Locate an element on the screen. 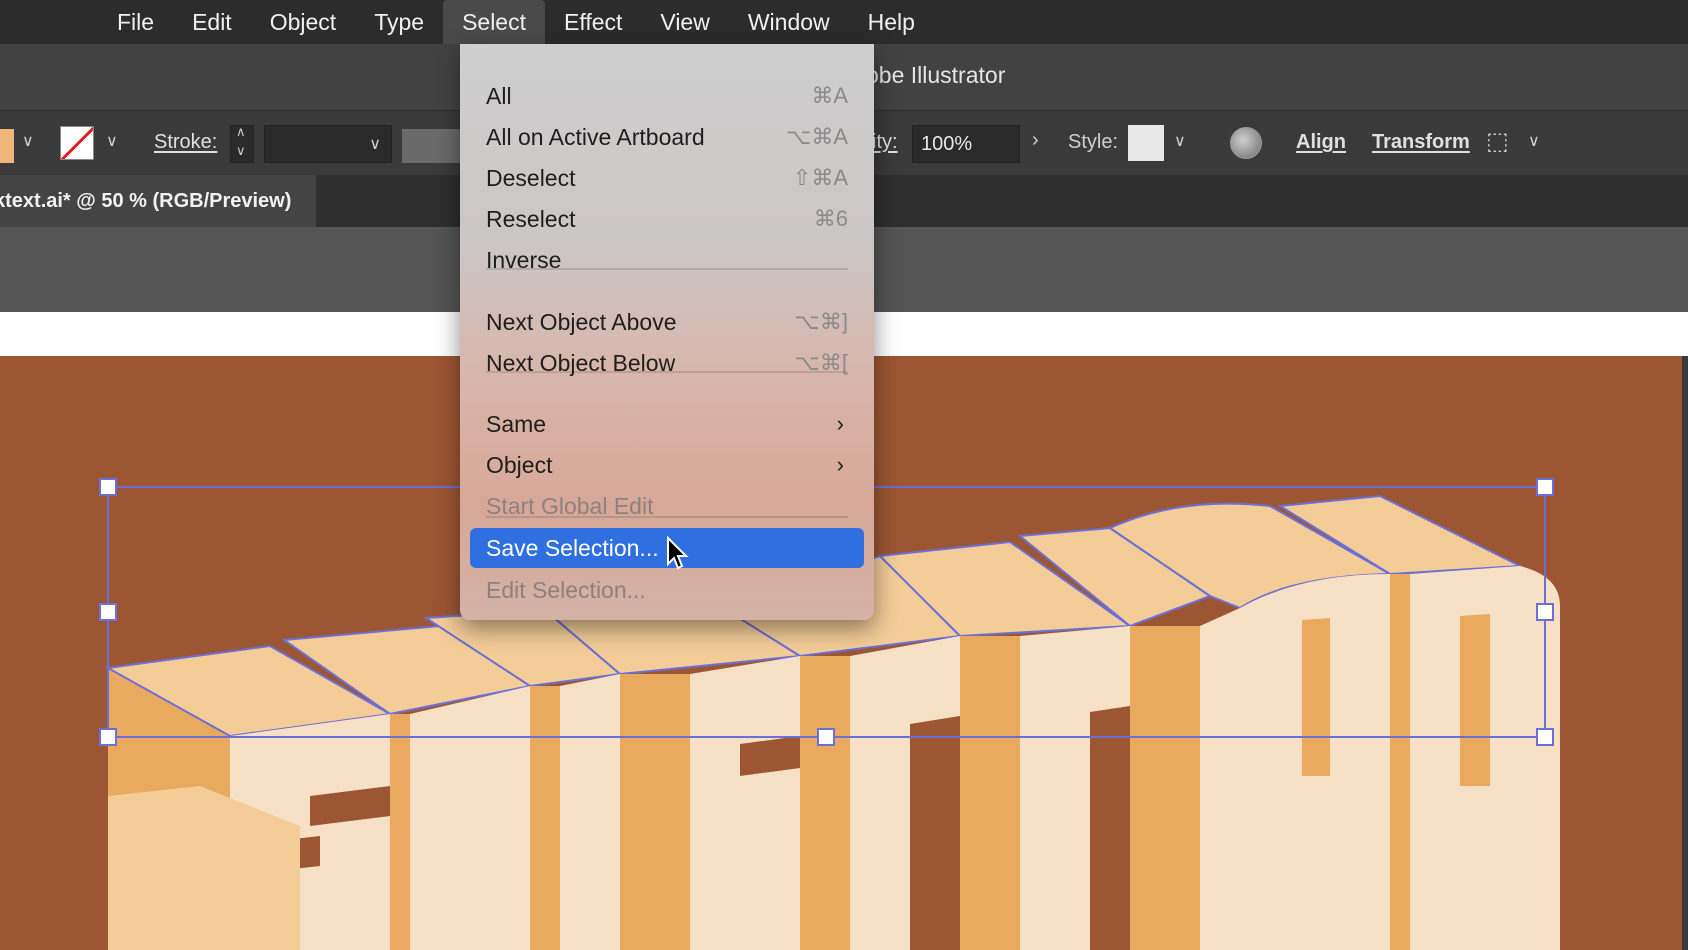 The image size is (1688, 950). align-link: Align is located at coordinates (1321, 142).